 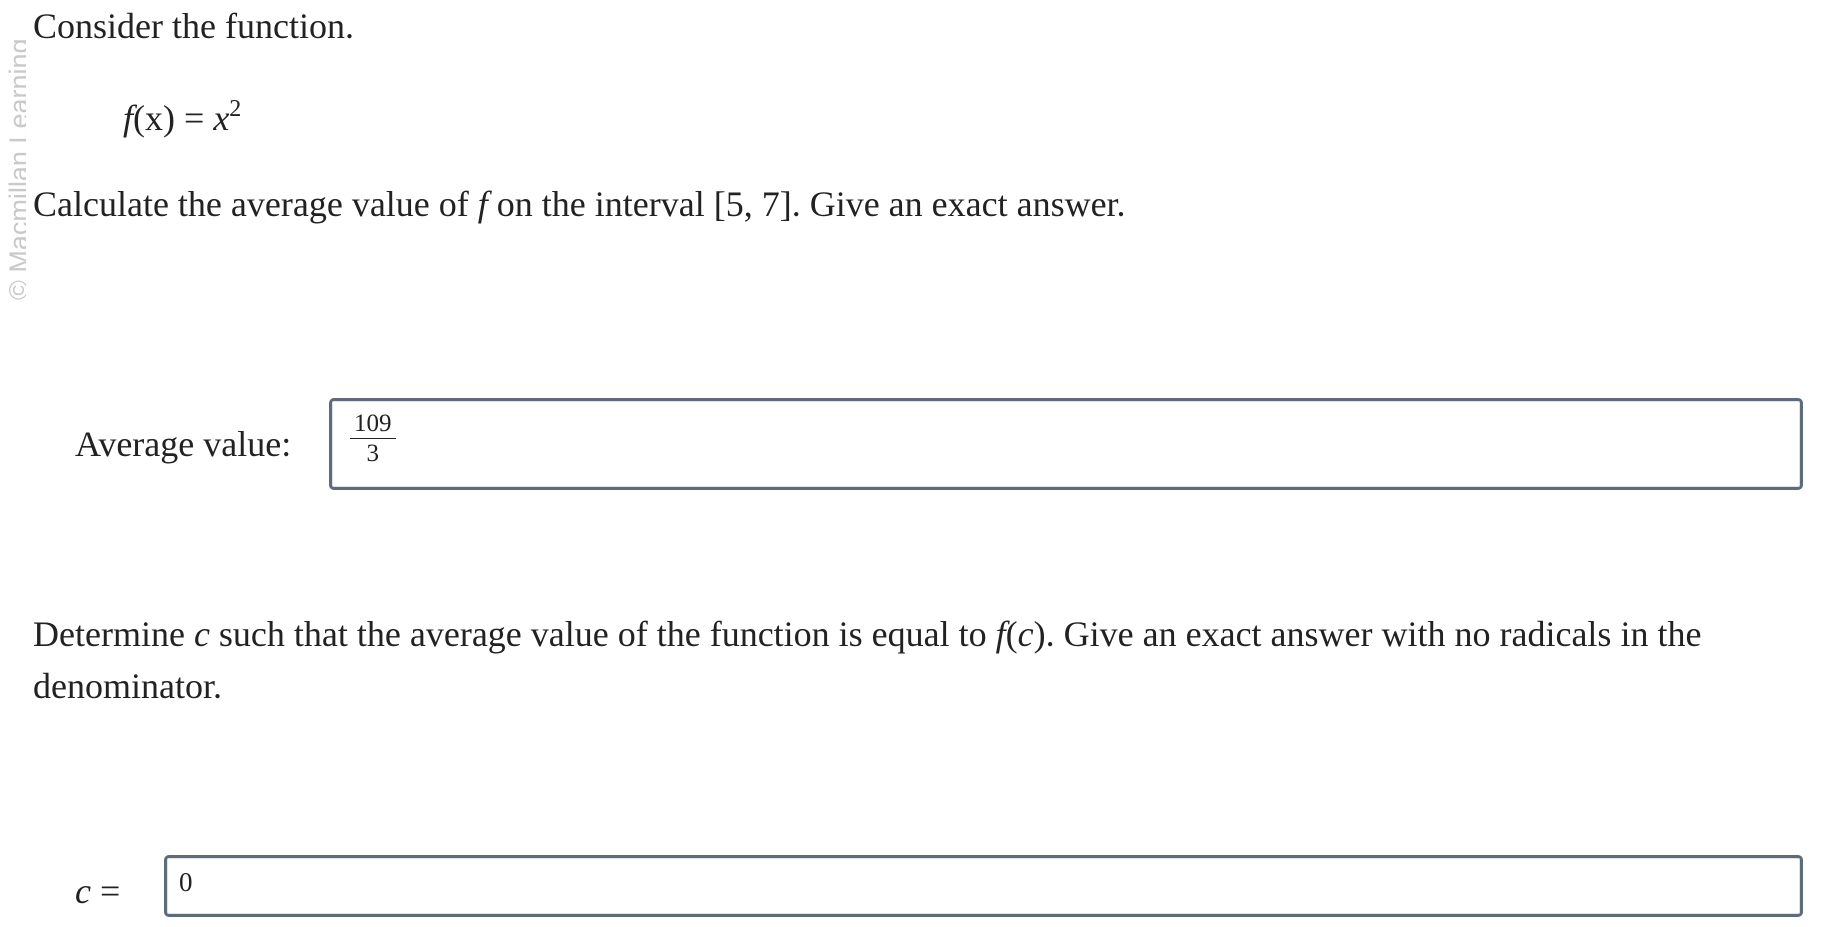 I want to click on average-value-input: 109 3, so click(x=1066, y=444).